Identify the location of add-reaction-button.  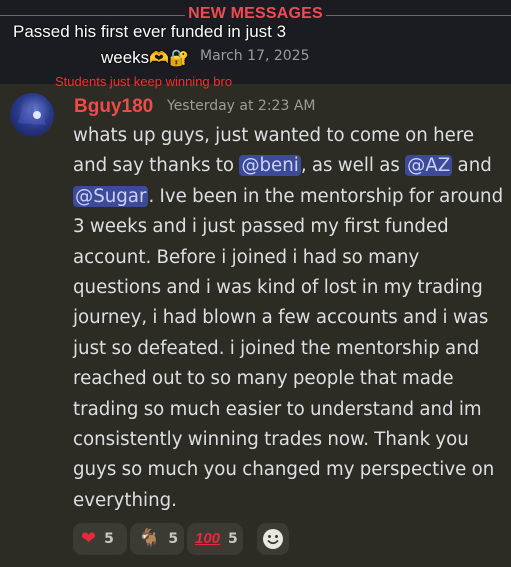
(273, 539).